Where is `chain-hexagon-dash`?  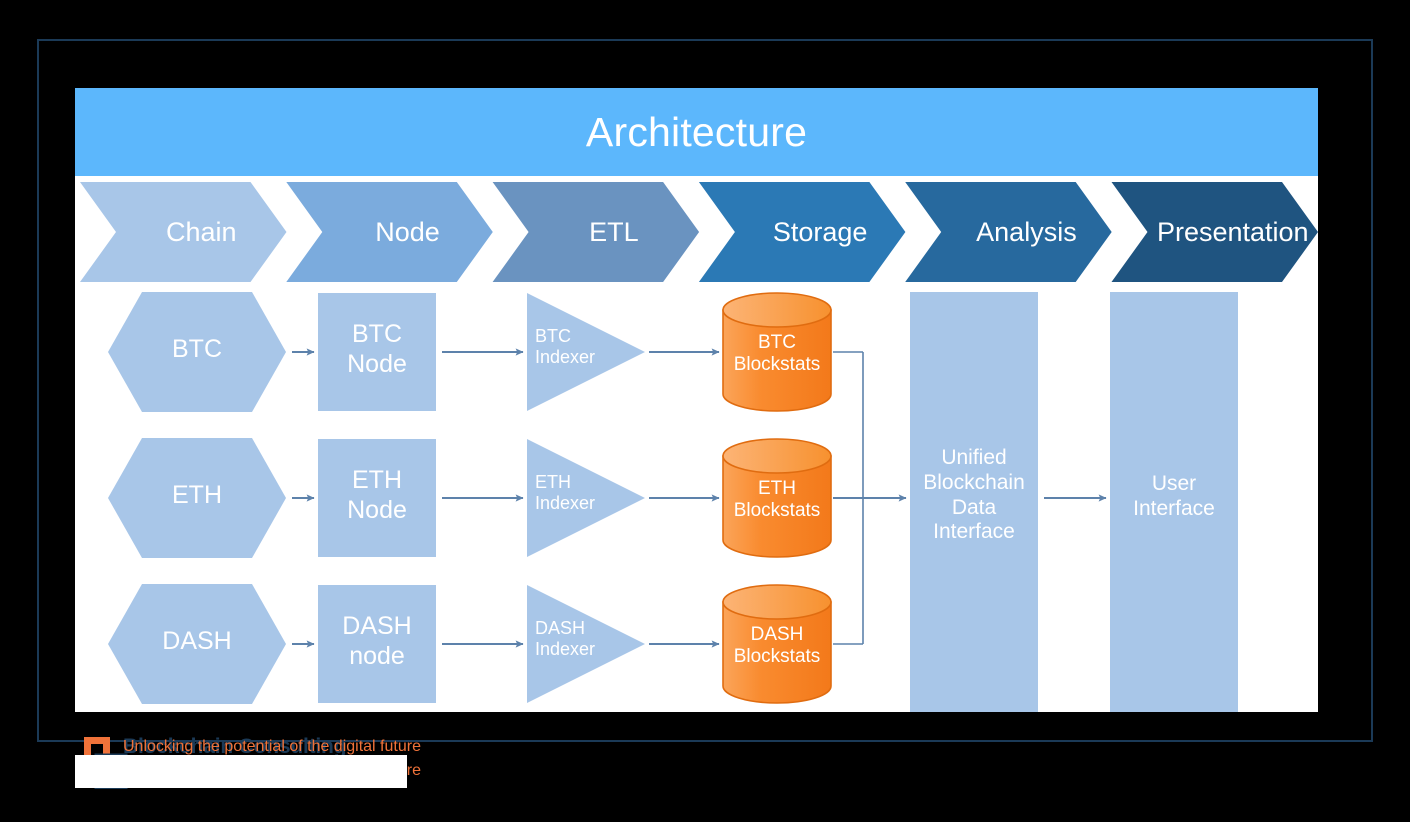 chain-hexagon-dash is located at coordinates (197, 644).